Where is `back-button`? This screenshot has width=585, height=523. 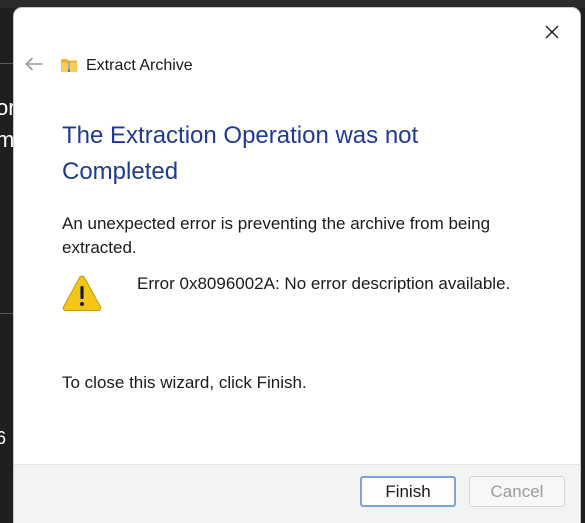
back-button is located at coordinates (34, 64).